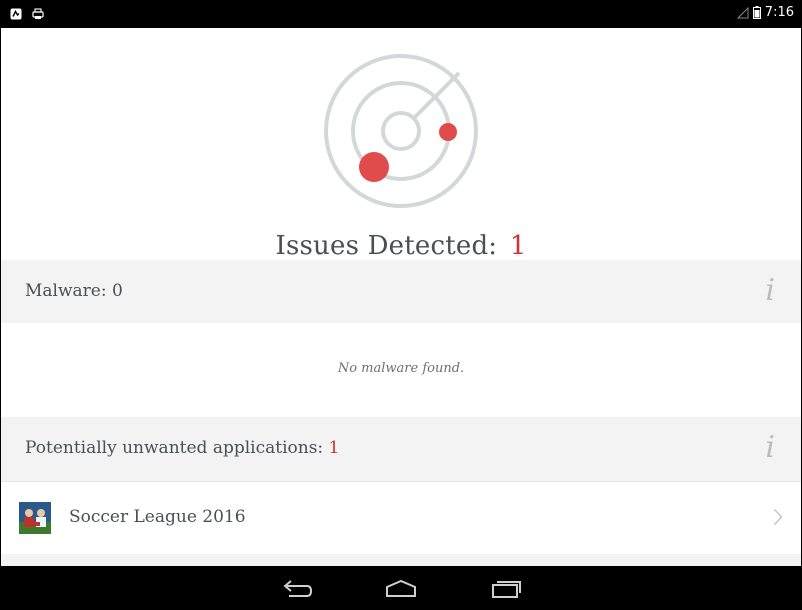  What do you see at coordinates (401, 449) in the screenshot?
I see `pua-section-header: Potentially unwanted applications: 1 i` at bounding box center [401, 449].